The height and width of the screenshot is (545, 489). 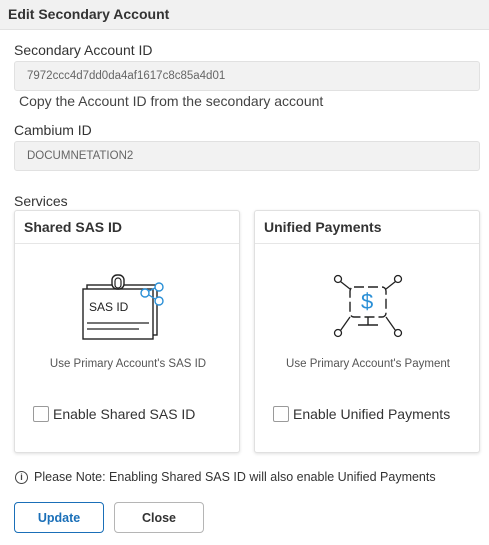 I want to click on shared-sas-id-description: Use Primary Account's SAS ID, so click(x=128, y=364).